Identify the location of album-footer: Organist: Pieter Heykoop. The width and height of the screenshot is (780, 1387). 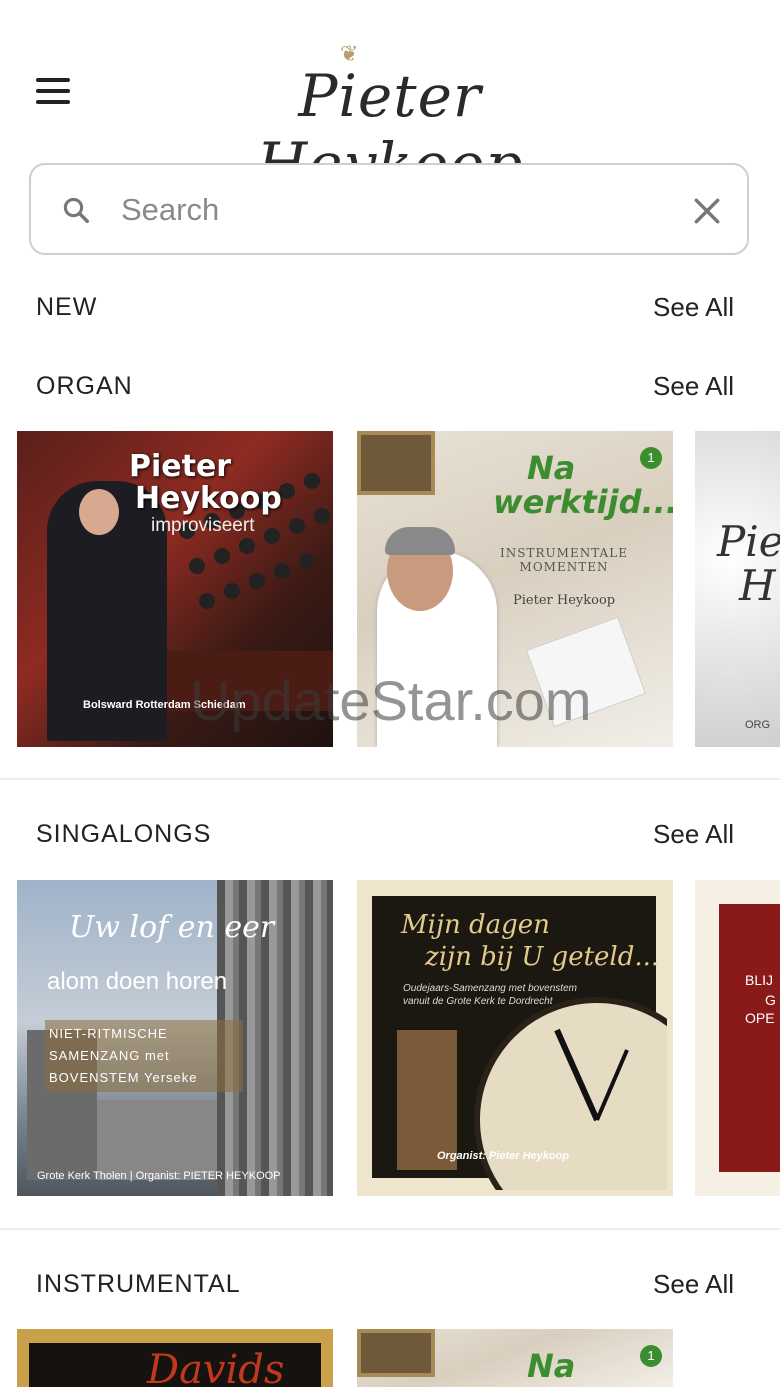
(503, 1156).